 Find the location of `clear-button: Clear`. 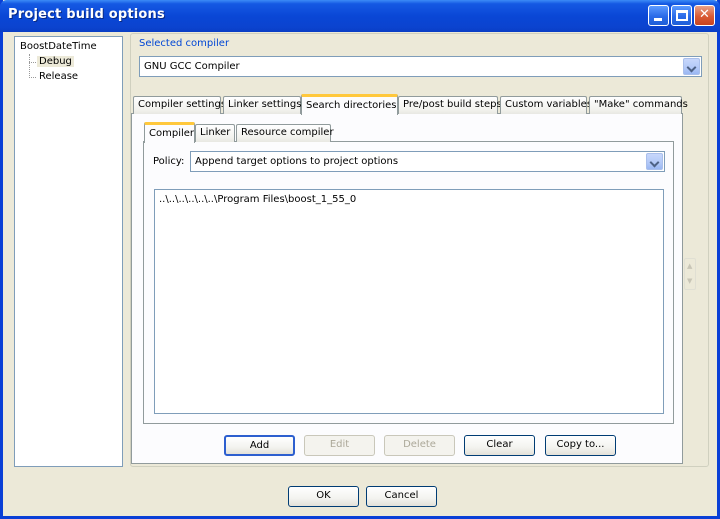

clear-button: Clear is located at coordinates (499, 445).